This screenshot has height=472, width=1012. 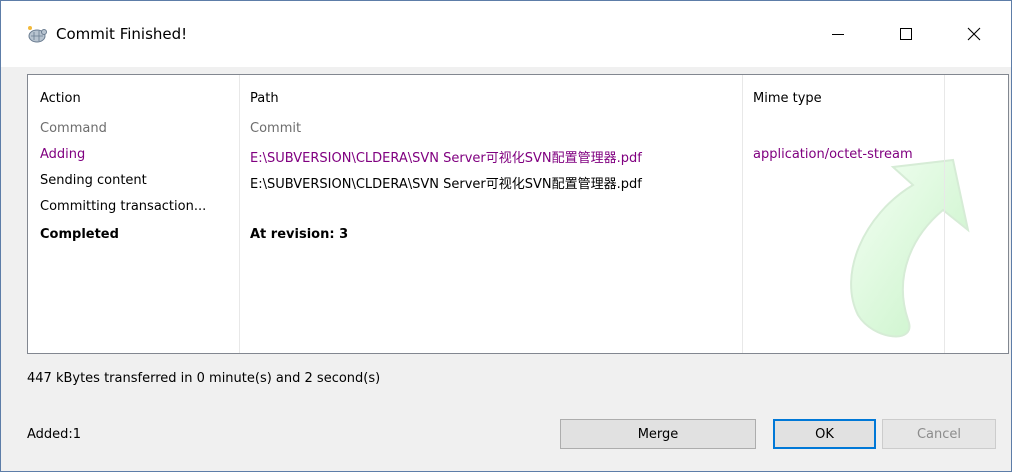 I want to click on minimize-button, so click(x=838, y=34).